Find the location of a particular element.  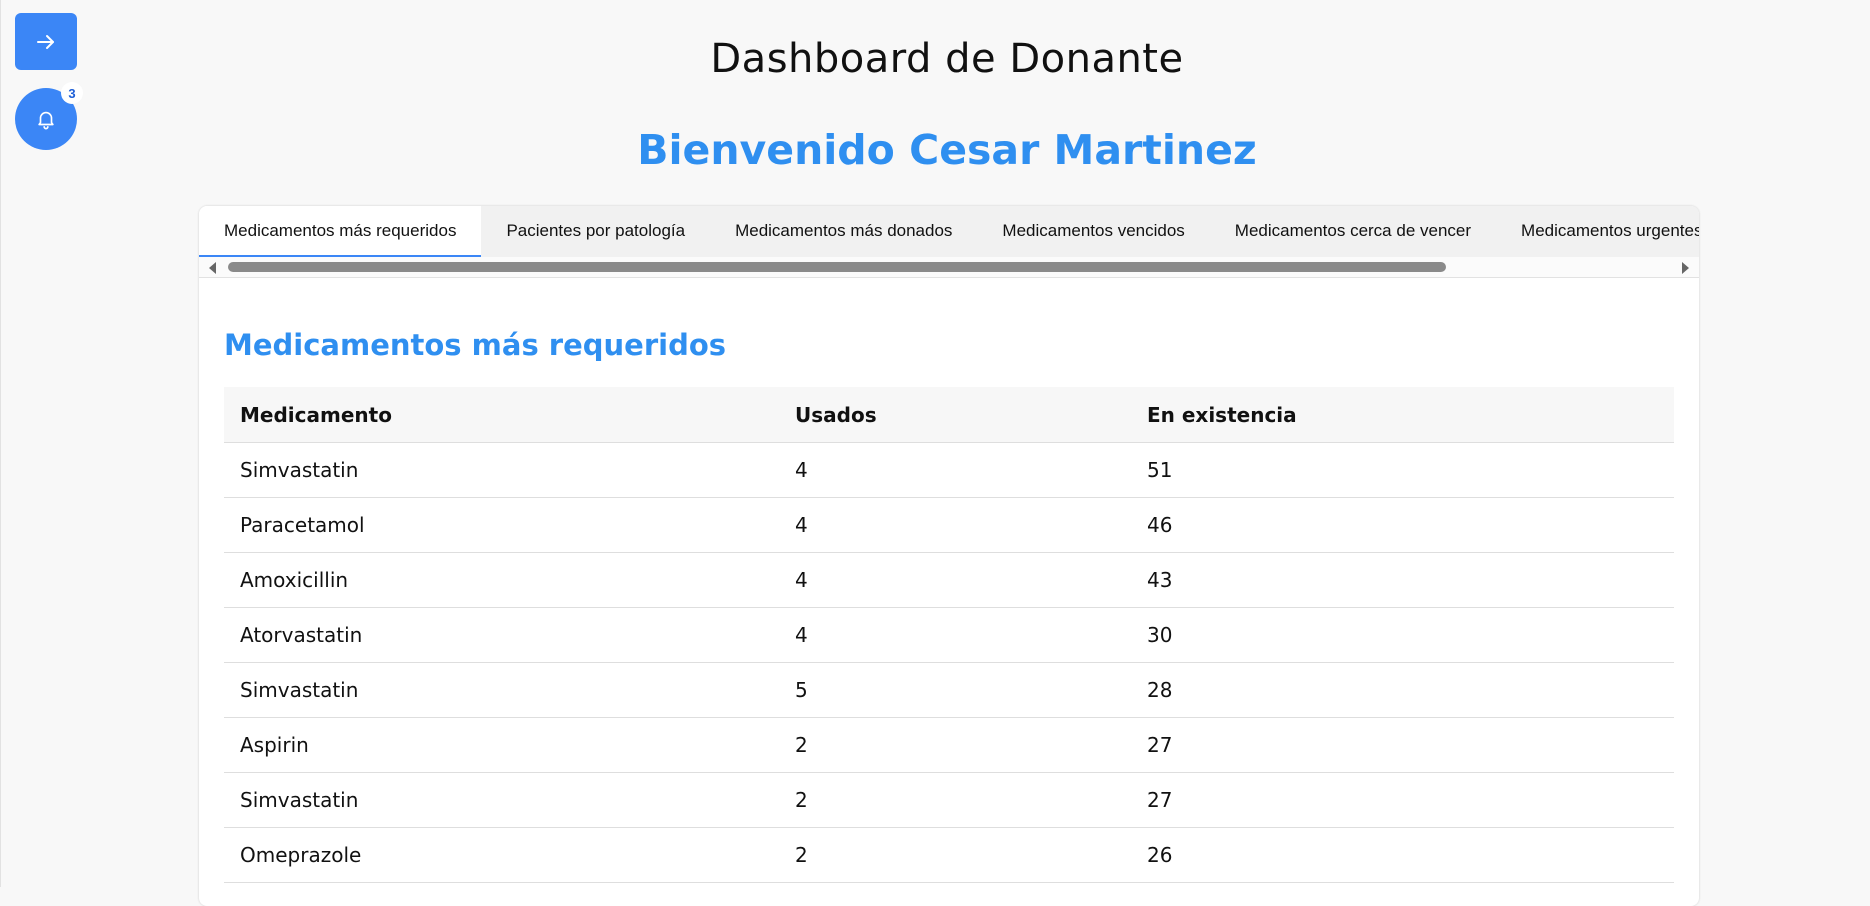

table-row: Aspirin 2 27 is located at coordinates (949, 745).